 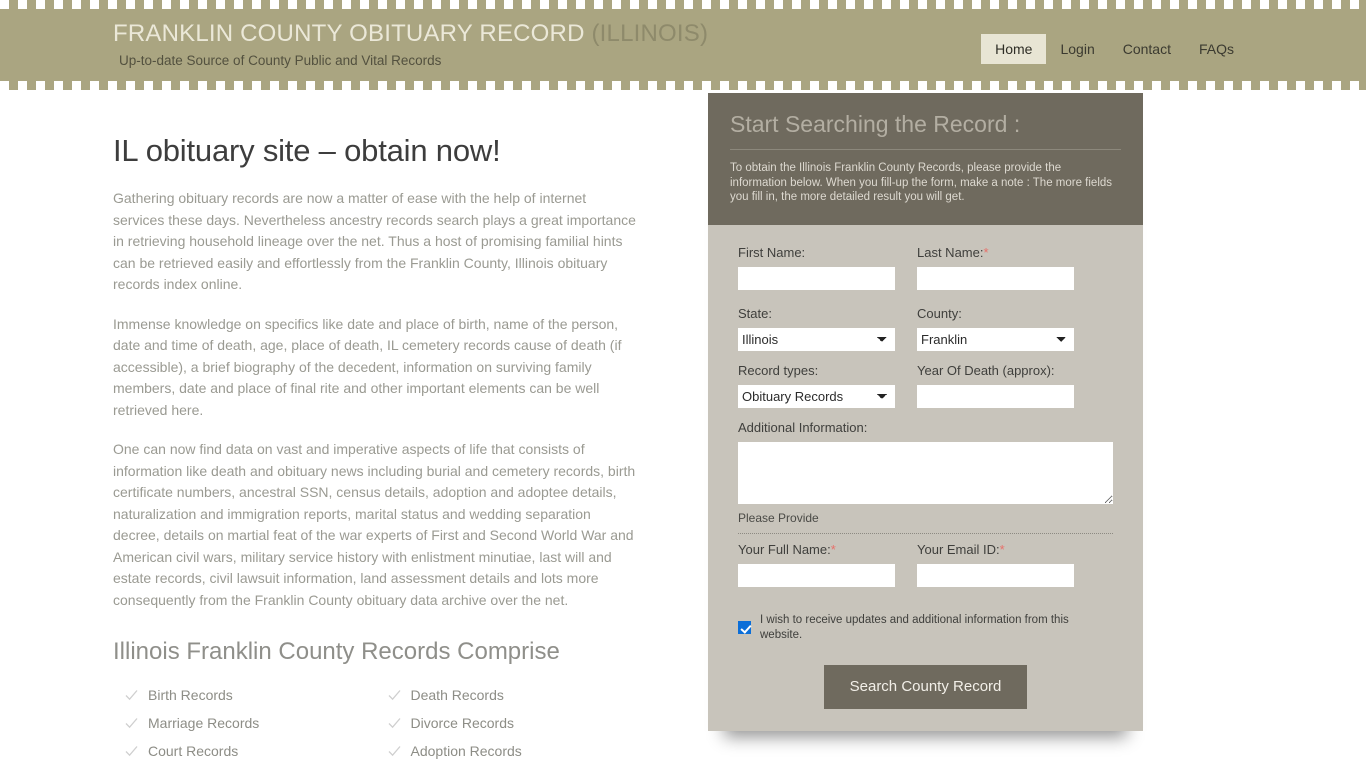 I want to click on last-name-label: Last Name:*, so click(x=995, y=253).